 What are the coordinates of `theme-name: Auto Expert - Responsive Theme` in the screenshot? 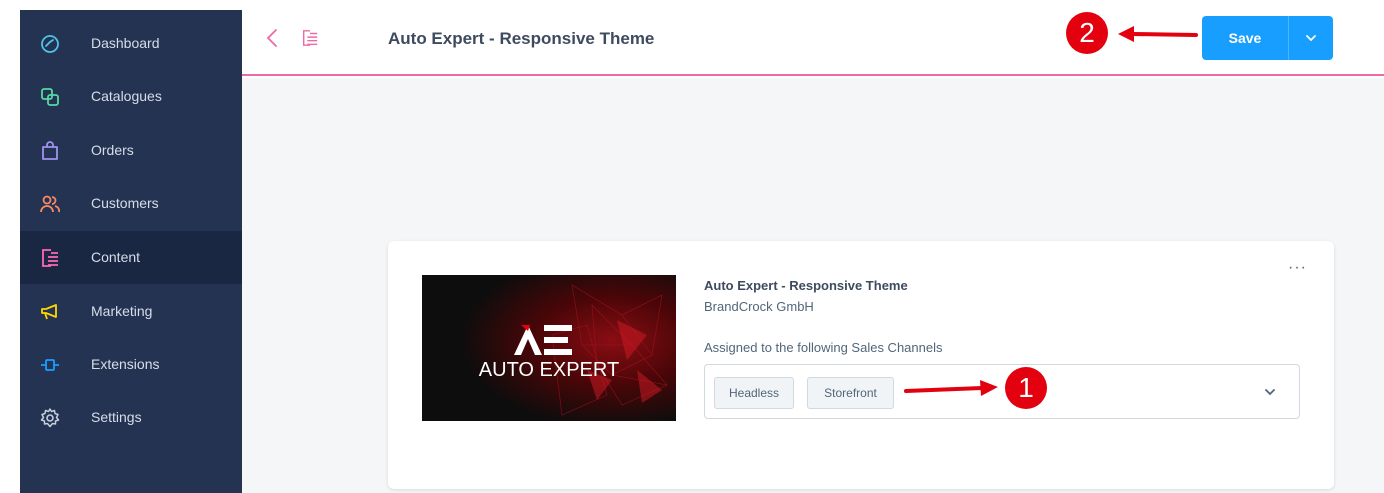 It's located at (806, 285).